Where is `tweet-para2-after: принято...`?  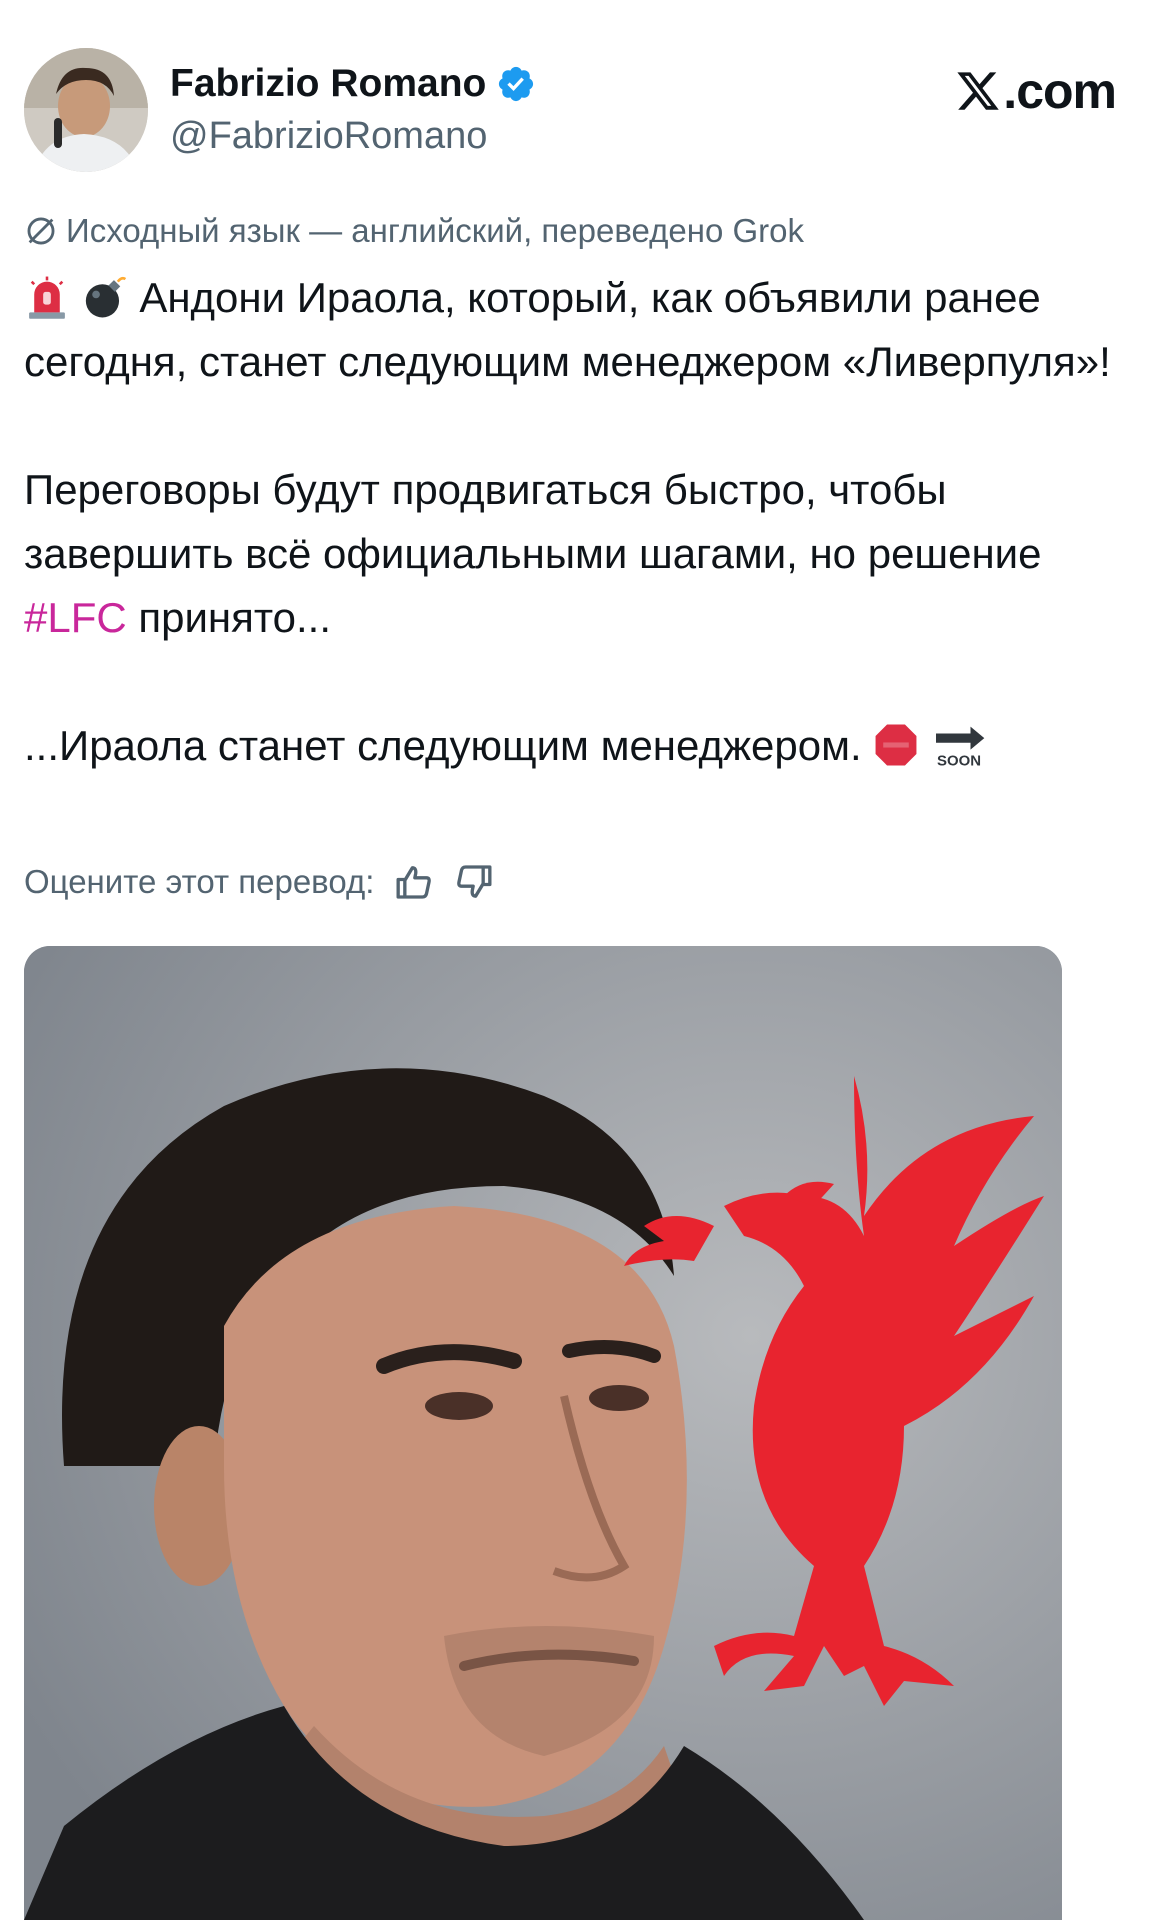
tweet-para2-after: принято... is located at coordinates (229, 617).